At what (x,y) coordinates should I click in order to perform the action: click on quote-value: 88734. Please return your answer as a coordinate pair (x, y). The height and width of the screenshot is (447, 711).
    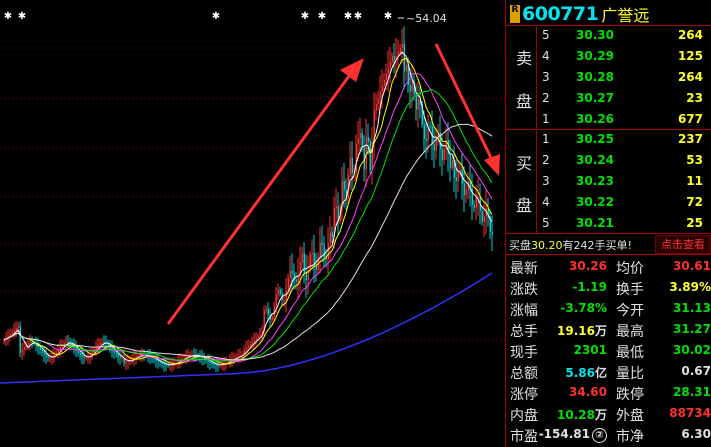
    Looking at the image, I should click on (690, 413).